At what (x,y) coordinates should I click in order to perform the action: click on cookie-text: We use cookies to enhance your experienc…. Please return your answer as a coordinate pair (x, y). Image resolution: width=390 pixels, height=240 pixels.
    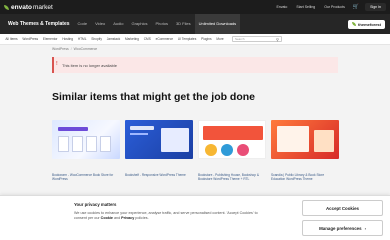
    Looking at the image, I should click on (171, 216).